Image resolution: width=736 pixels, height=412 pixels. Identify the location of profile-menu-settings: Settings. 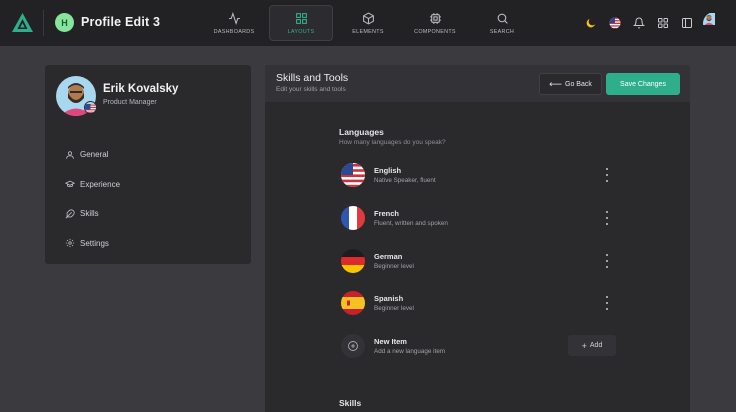
(92, 244).